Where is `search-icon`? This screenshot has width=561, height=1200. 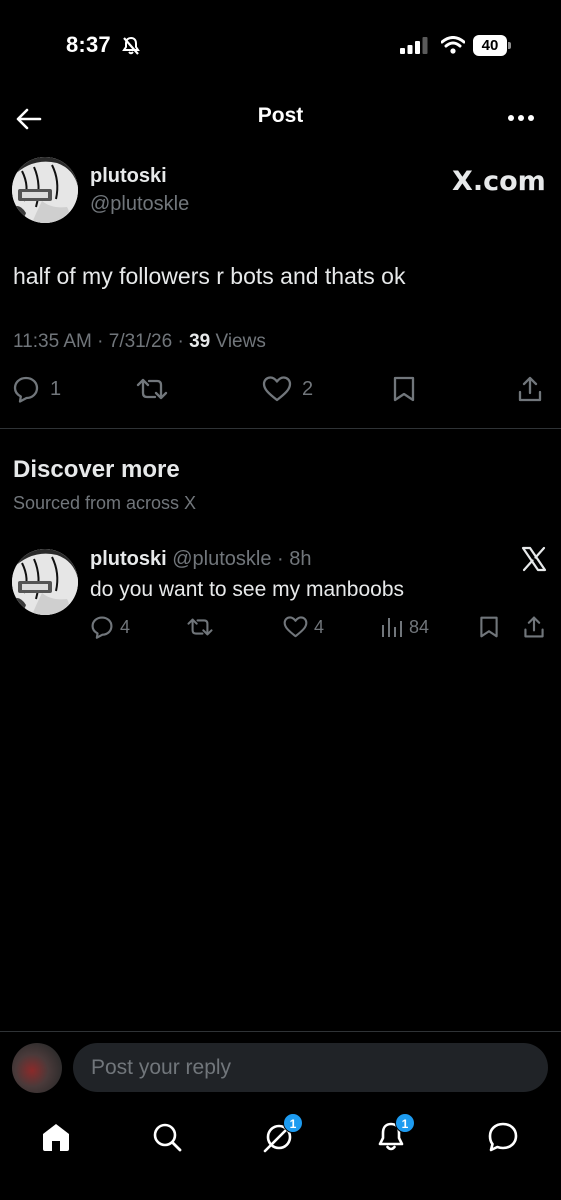
search-icon is located at coordinates (167, 1137).